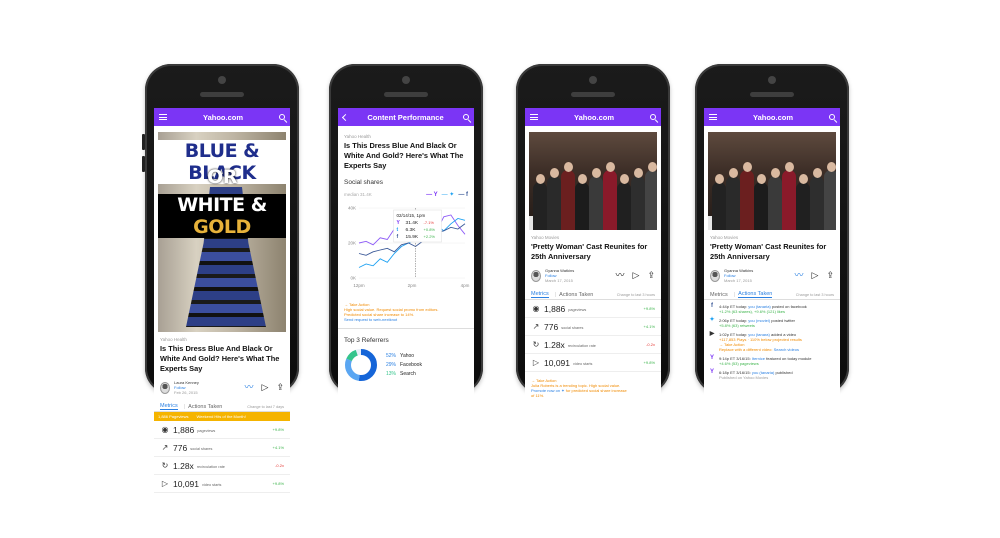  What do you see at coordinates (432, 195) in the screenshot?
I see `legend-yahoo: — Y` at bounding box center [432, 195].